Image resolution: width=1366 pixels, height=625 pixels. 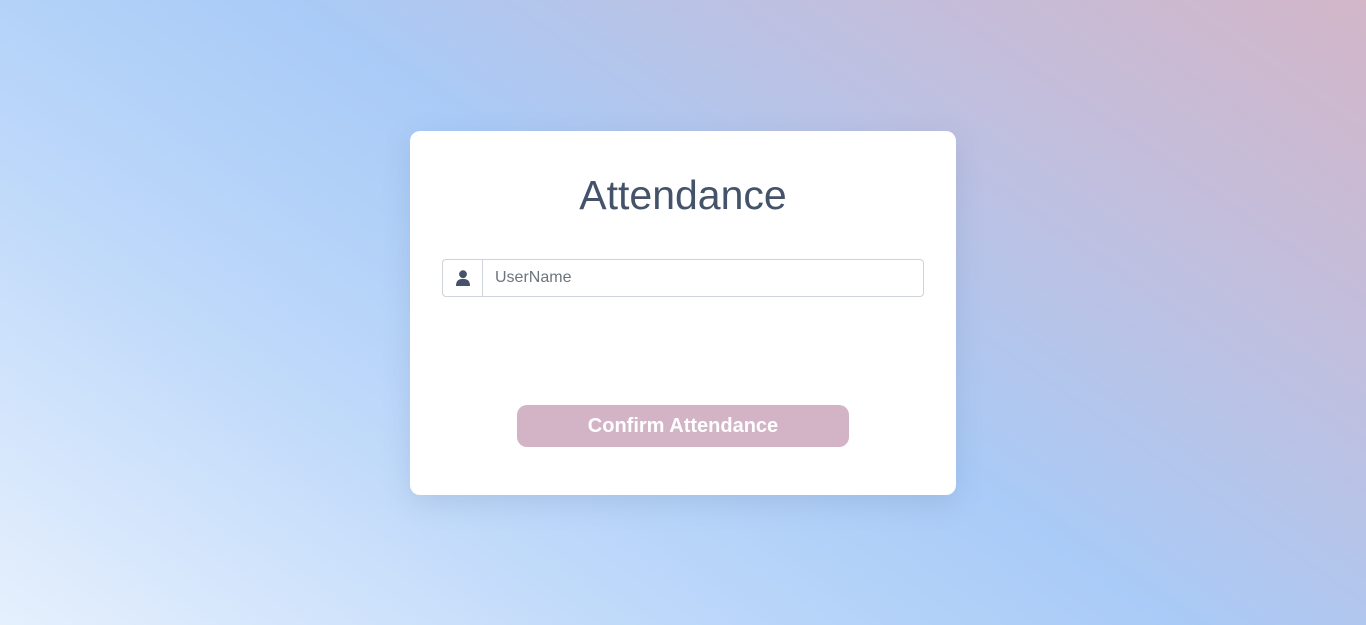 I want to click on page-title: Attendance, so click(x=683, y=195).